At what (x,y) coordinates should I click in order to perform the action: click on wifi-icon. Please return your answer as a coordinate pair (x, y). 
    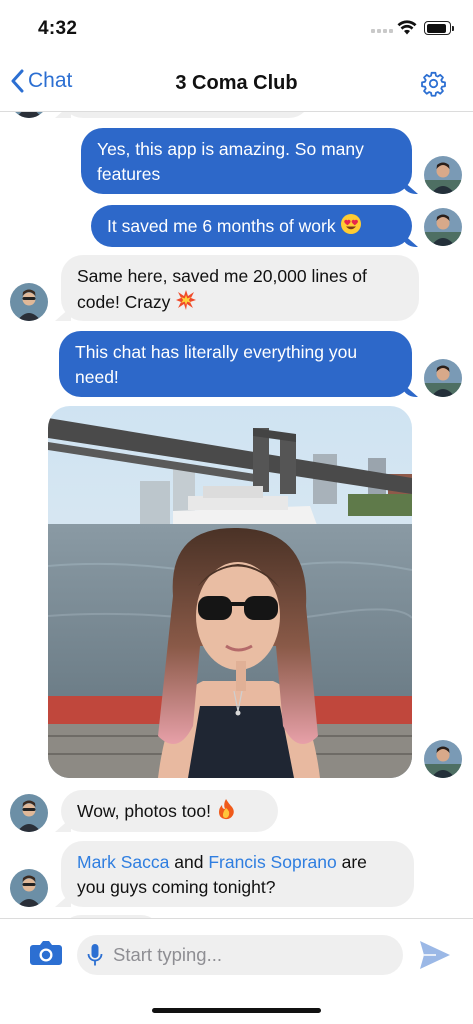
    Looking at the image, I should click on (407, 27).